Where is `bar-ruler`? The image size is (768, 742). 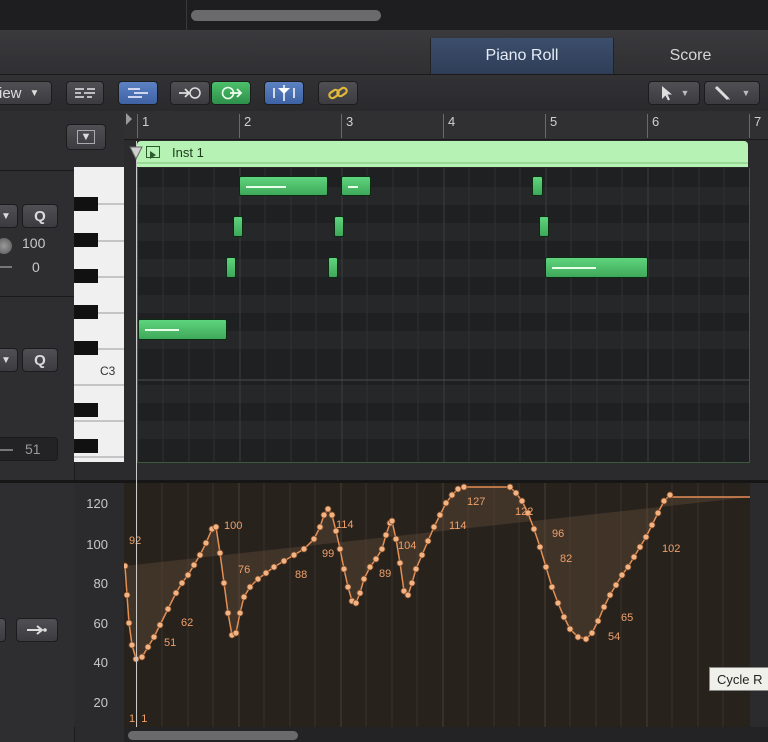
bar-ruler is located at coordinates (446, 125).